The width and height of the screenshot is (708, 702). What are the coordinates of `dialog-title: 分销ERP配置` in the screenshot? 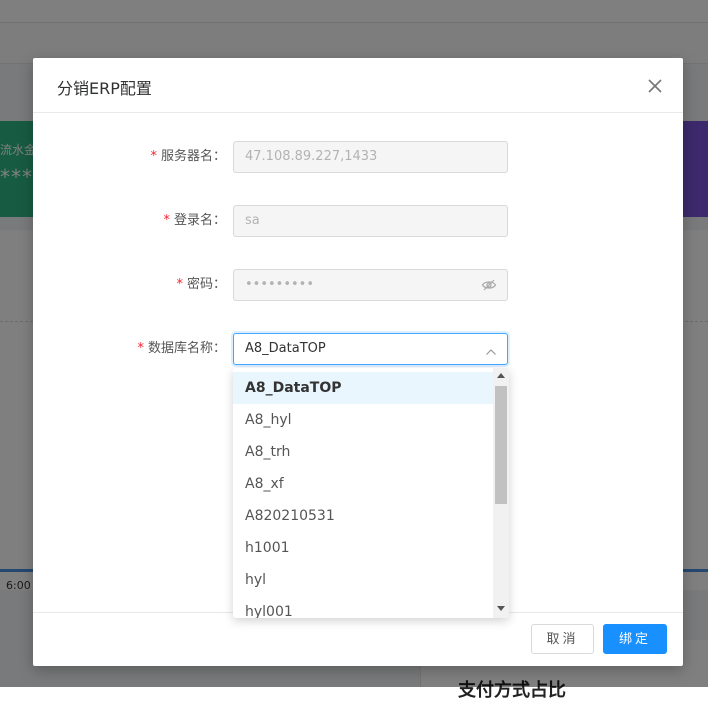 It's located at (104, 88).